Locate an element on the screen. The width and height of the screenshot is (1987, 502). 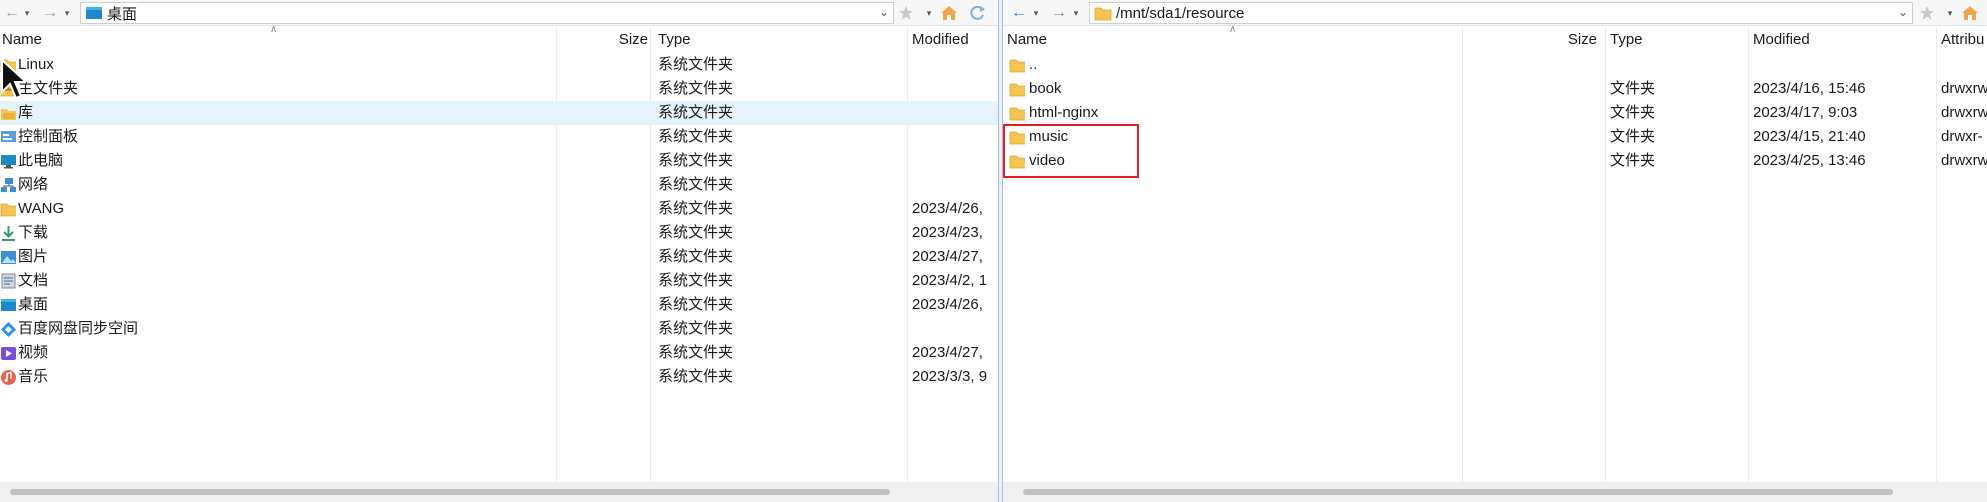
file-modified: 2023/4/17, 9:03 is located at coordinates (1805, 112).